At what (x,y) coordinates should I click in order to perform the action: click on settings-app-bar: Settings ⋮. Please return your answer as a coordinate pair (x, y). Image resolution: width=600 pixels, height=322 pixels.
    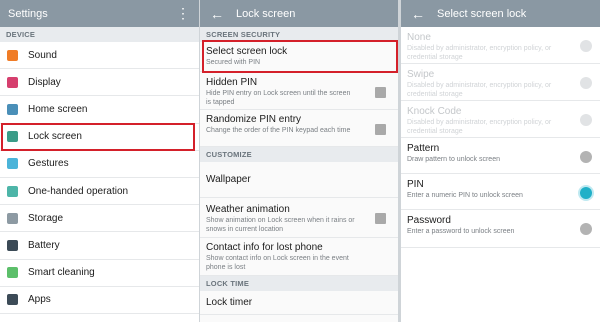
    Looking at the image, I should click on (100, 13).